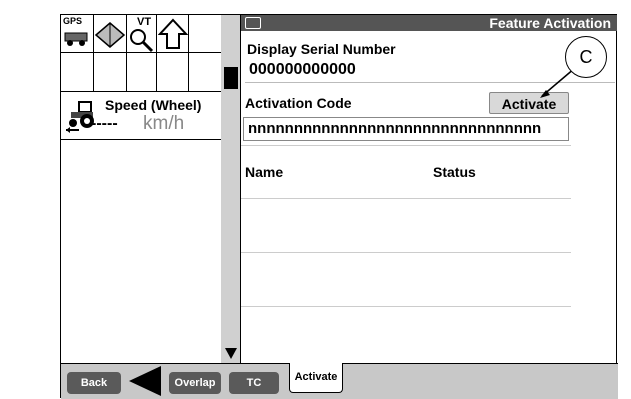  What do you see at coordinates (430, 72) in the screenshot?
I see `serial-value: 000000000000` at bounding box center [430, 72].